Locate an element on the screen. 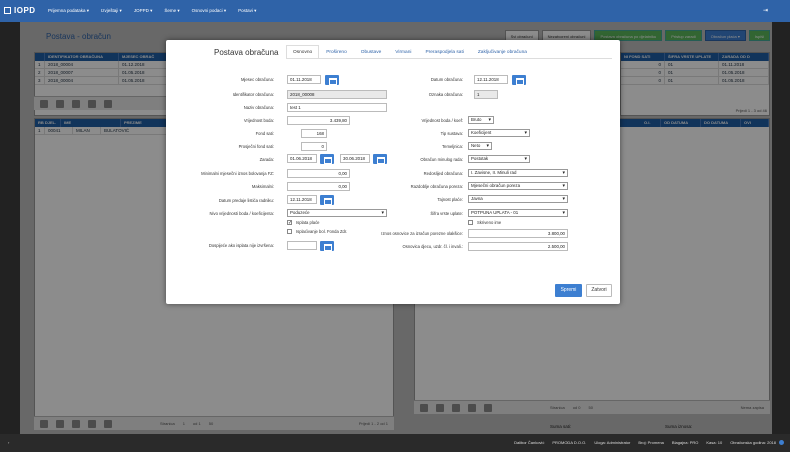 The image size is (790, 452). hours-fund-label: Fond sati: is located at coordinates (264, 133).